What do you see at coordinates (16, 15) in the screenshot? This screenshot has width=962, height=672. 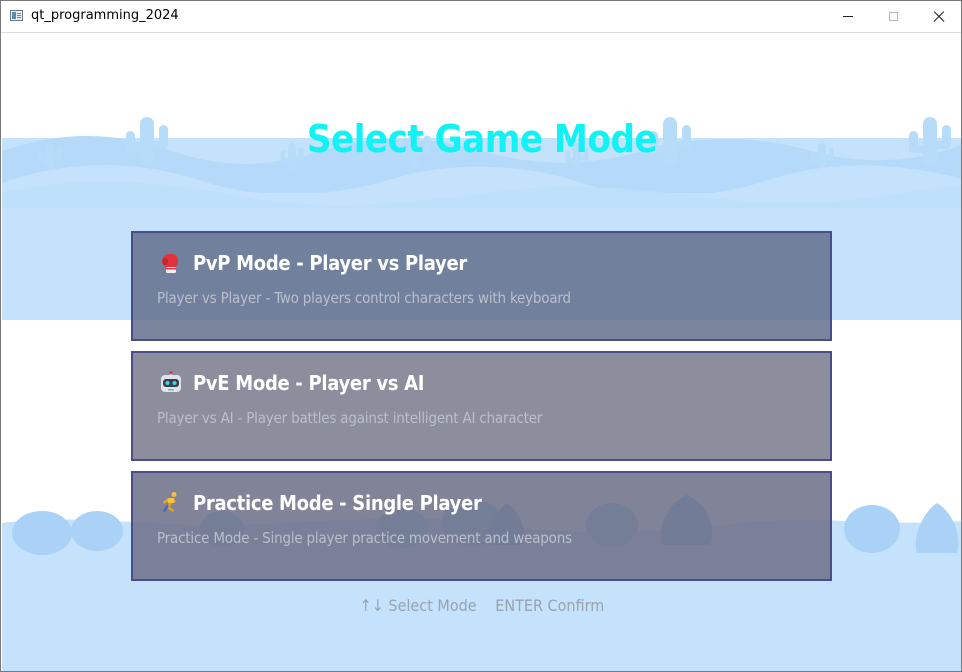 I see `app-window-icon` at bounding box center [16, 15].